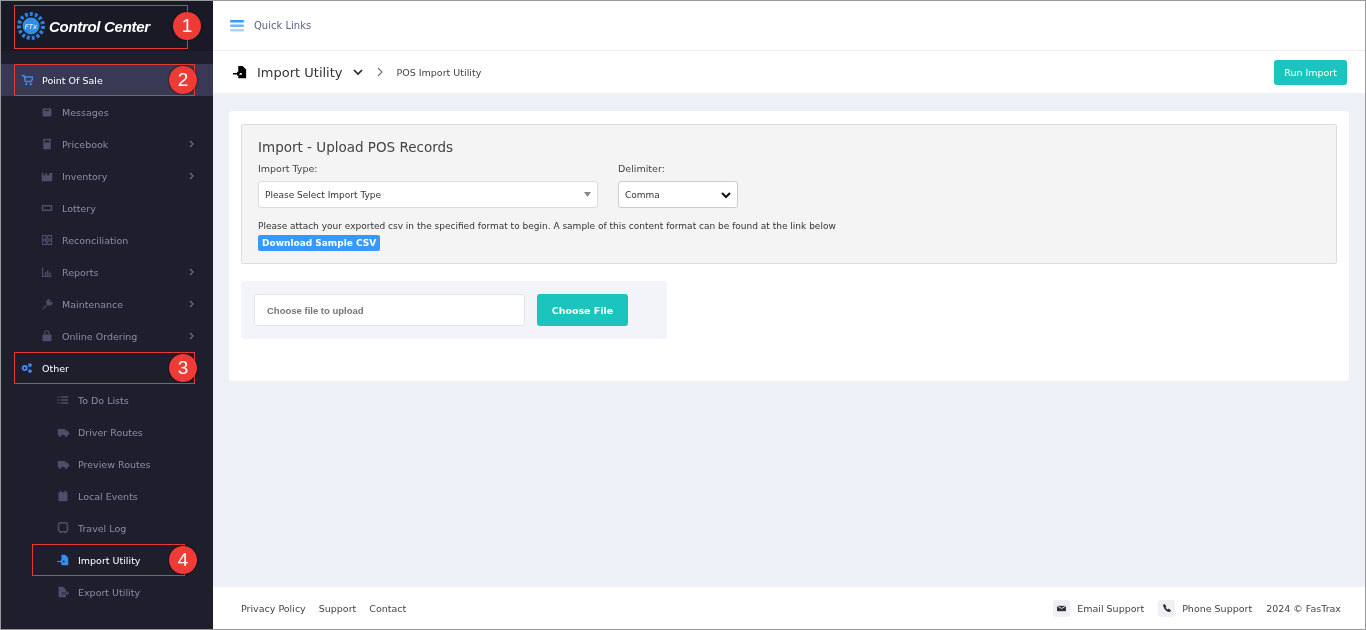 The width and height of the screenshot is (1366, 630). I want to click on bar-chart-icon, so click(47, 272).